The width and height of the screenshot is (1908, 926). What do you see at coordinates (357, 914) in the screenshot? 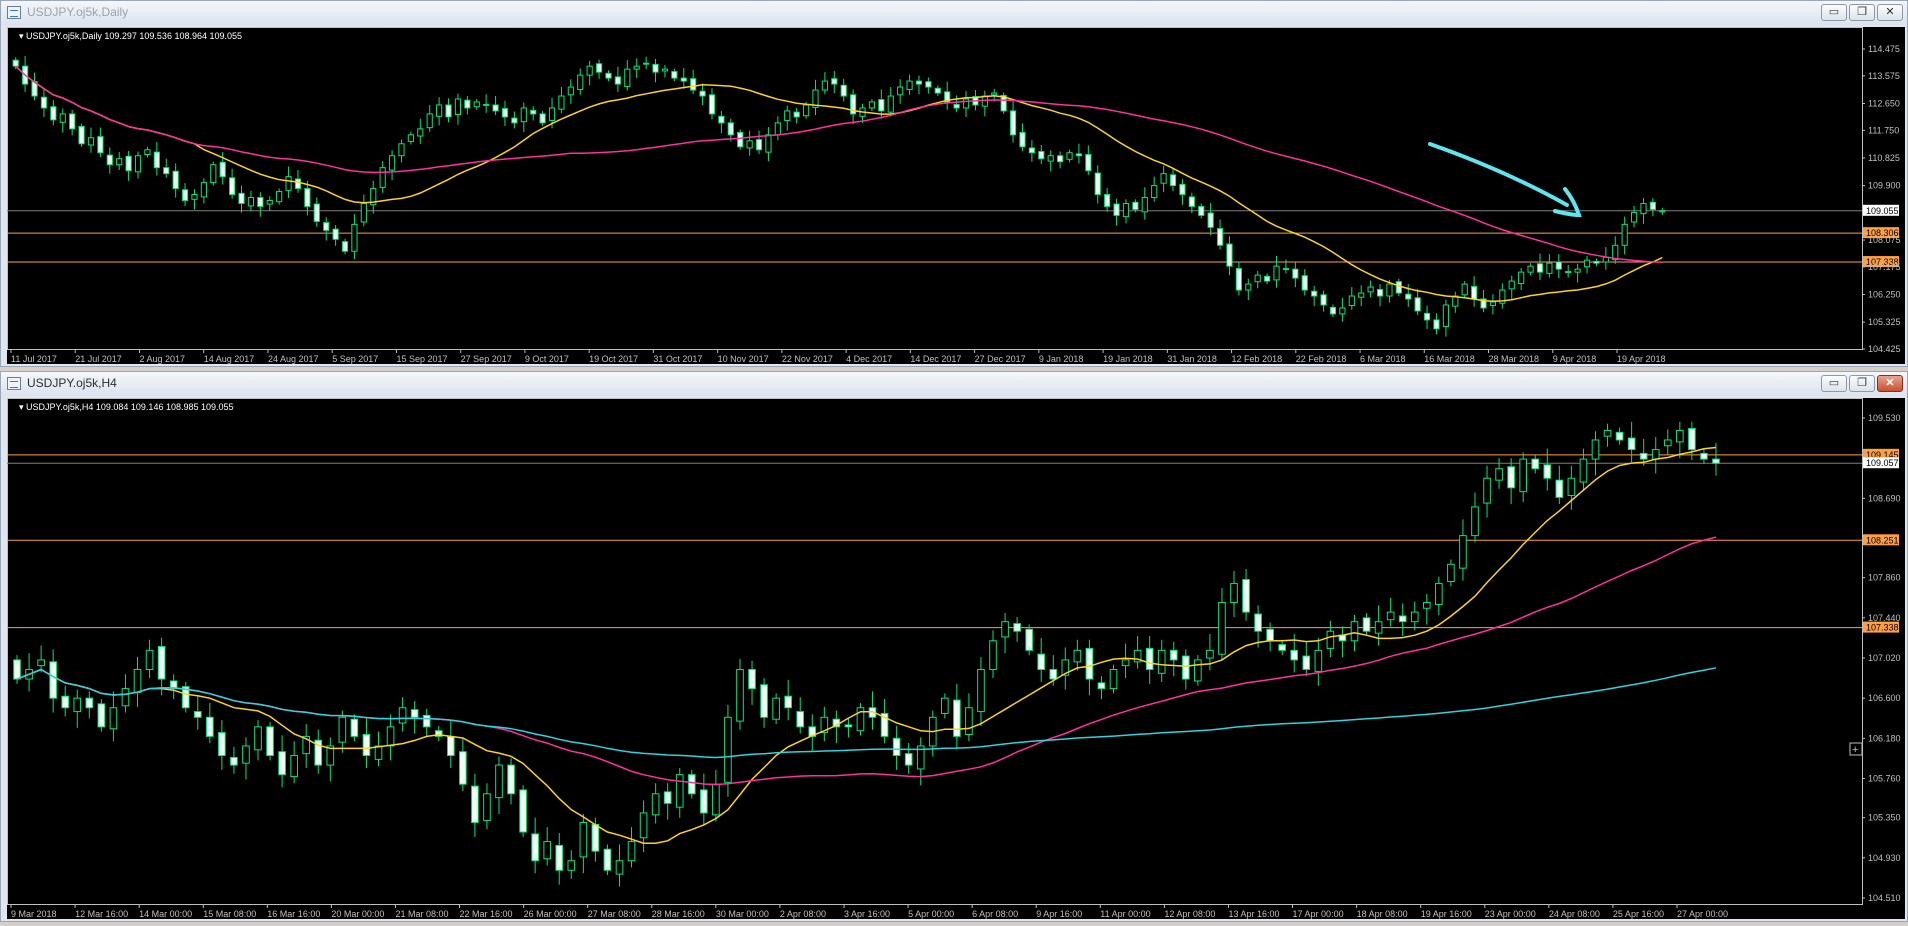
I see `x-tick-label: 20 Mar 00:00` at bounding box center [357, 914].